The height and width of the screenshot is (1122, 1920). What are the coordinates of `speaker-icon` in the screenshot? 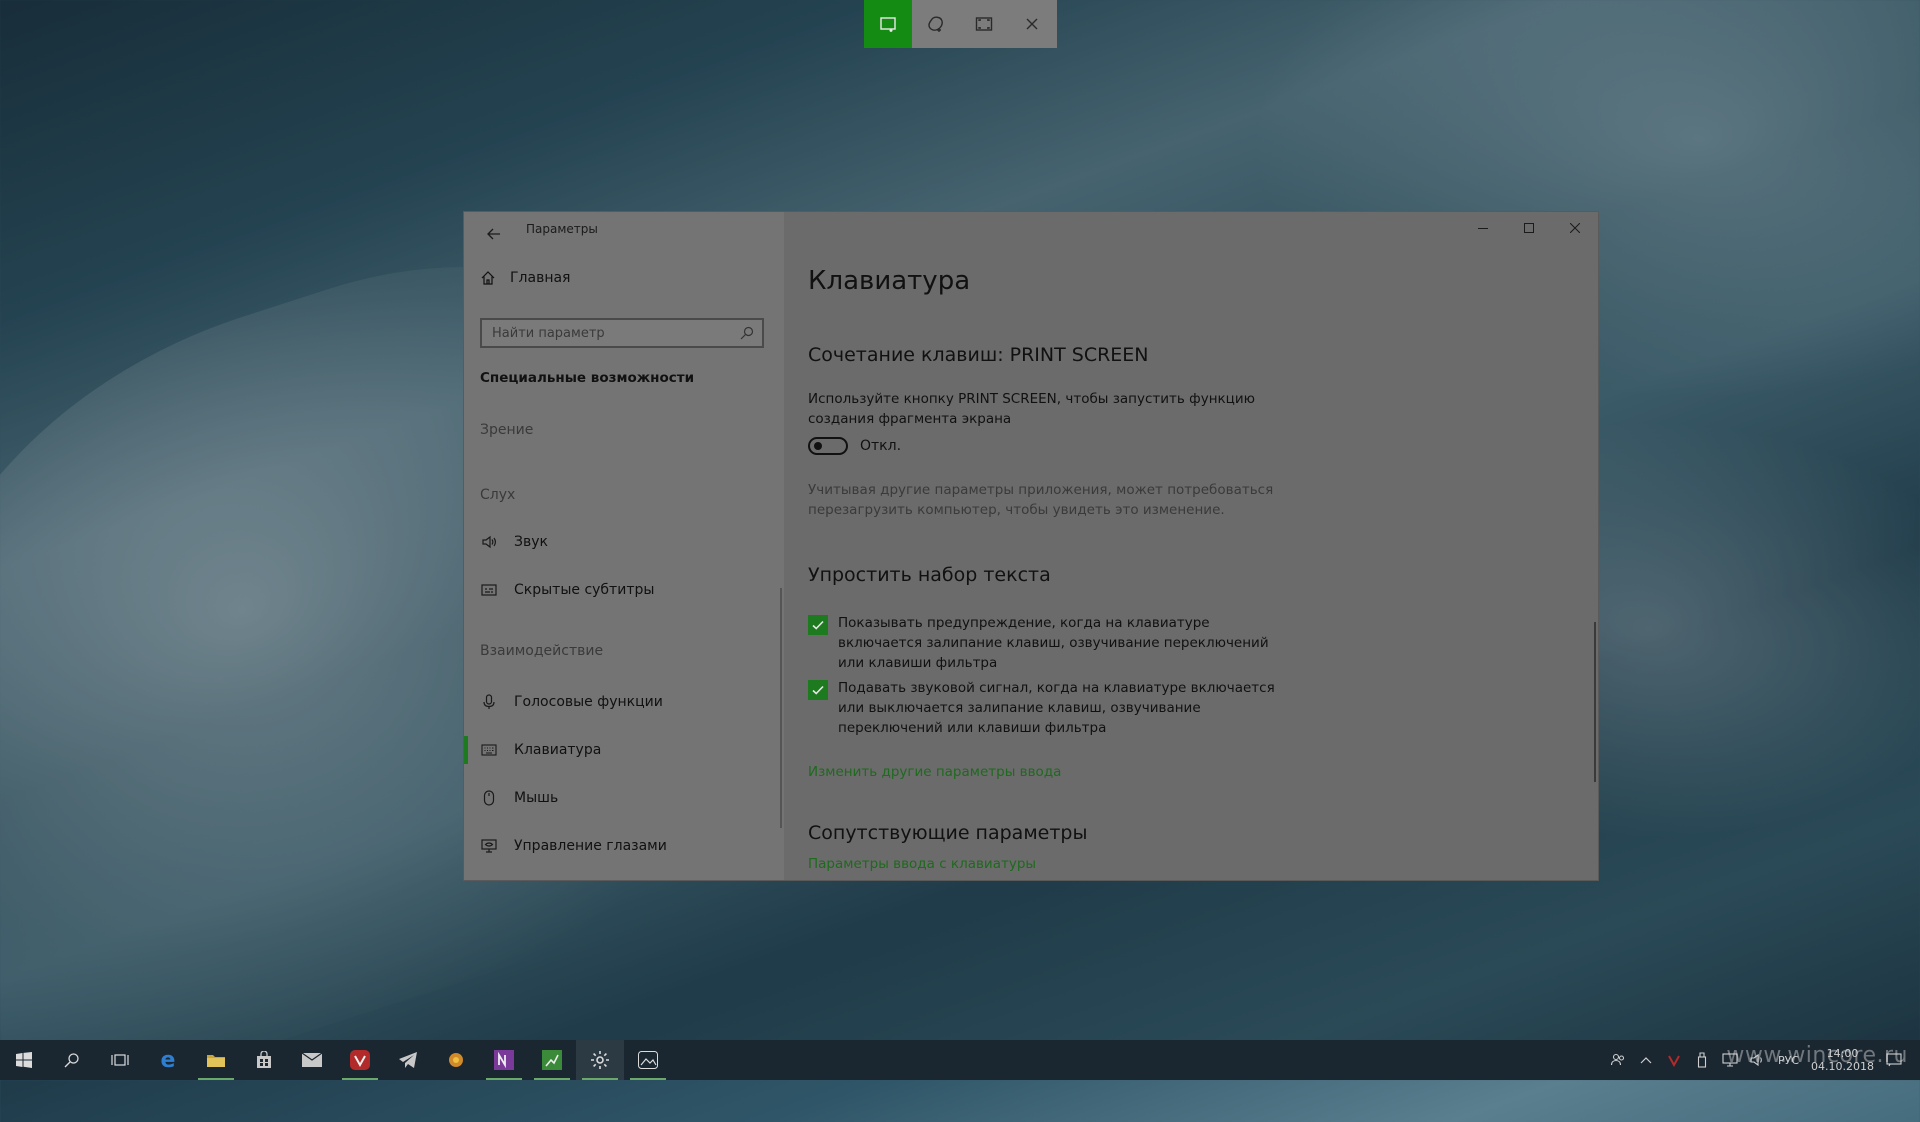 It's located at (489, 542).